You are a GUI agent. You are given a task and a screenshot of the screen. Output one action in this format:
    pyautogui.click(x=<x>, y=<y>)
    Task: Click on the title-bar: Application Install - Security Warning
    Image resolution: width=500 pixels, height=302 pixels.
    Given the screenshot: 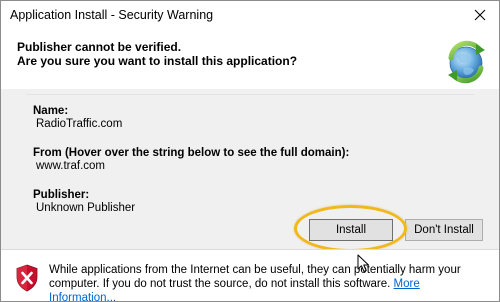 What is the action you would take?
    pyautogui.click(x=250, y=16)
    